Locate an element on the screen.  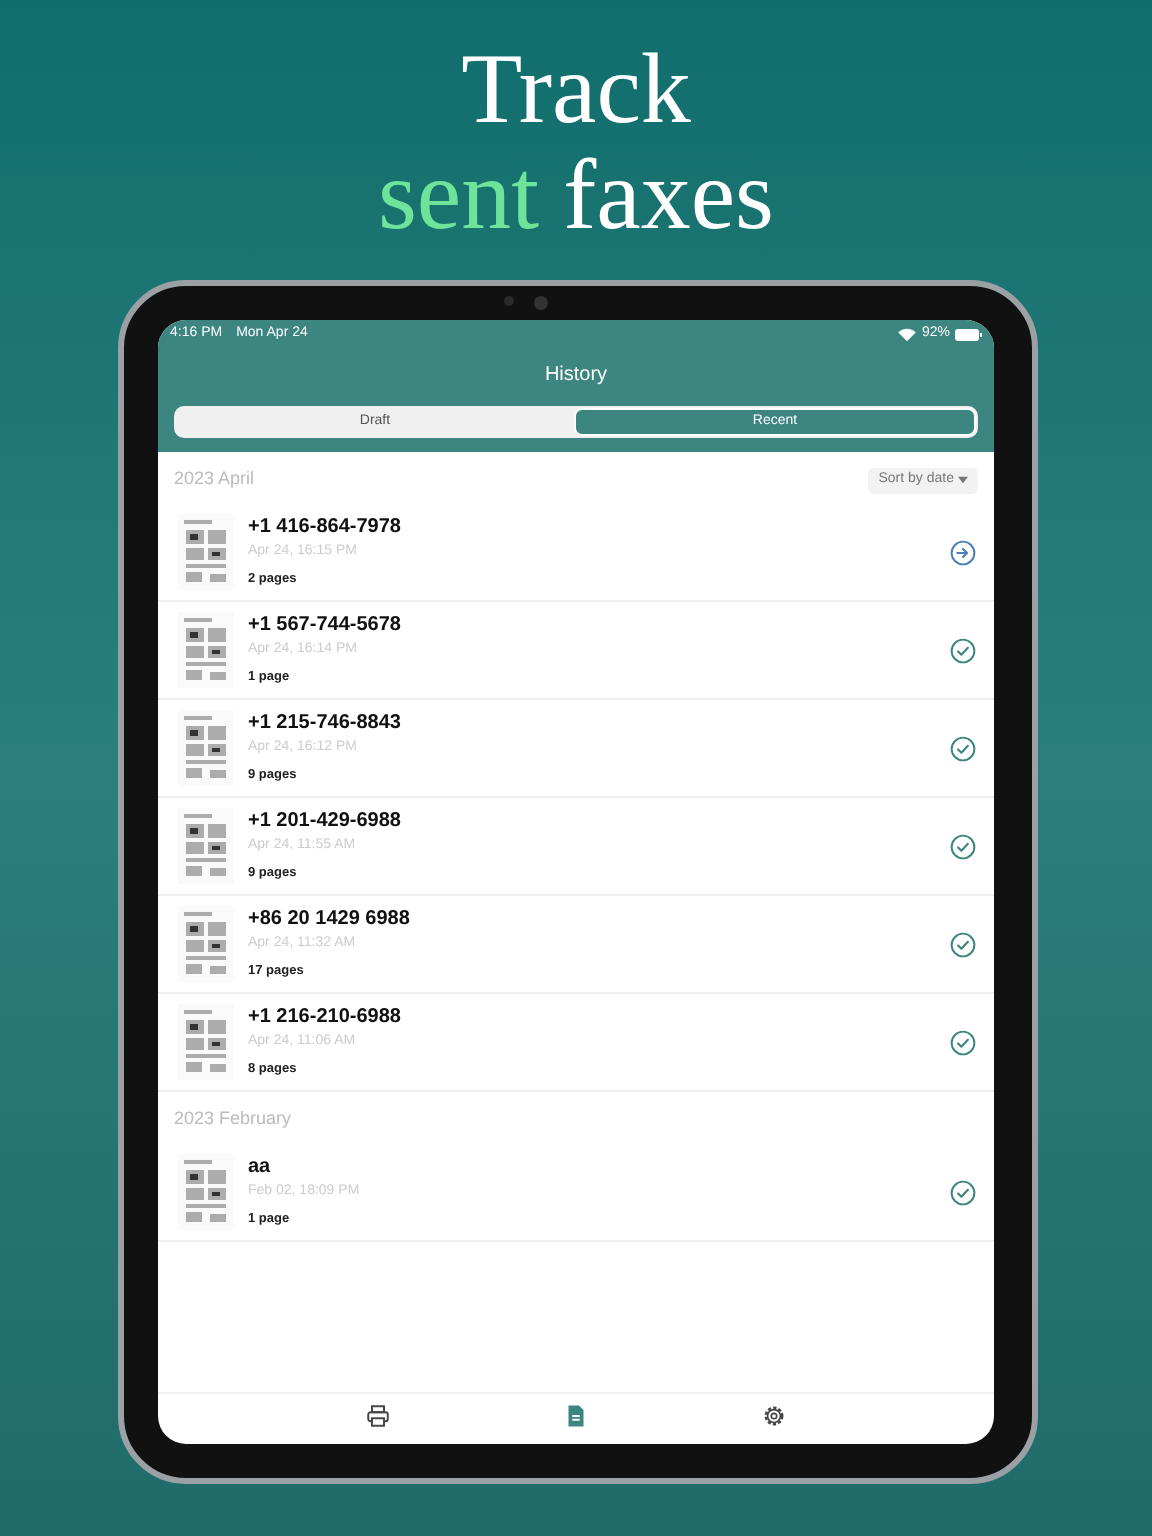
headline-title: Track is located at coordinates (576, 88).